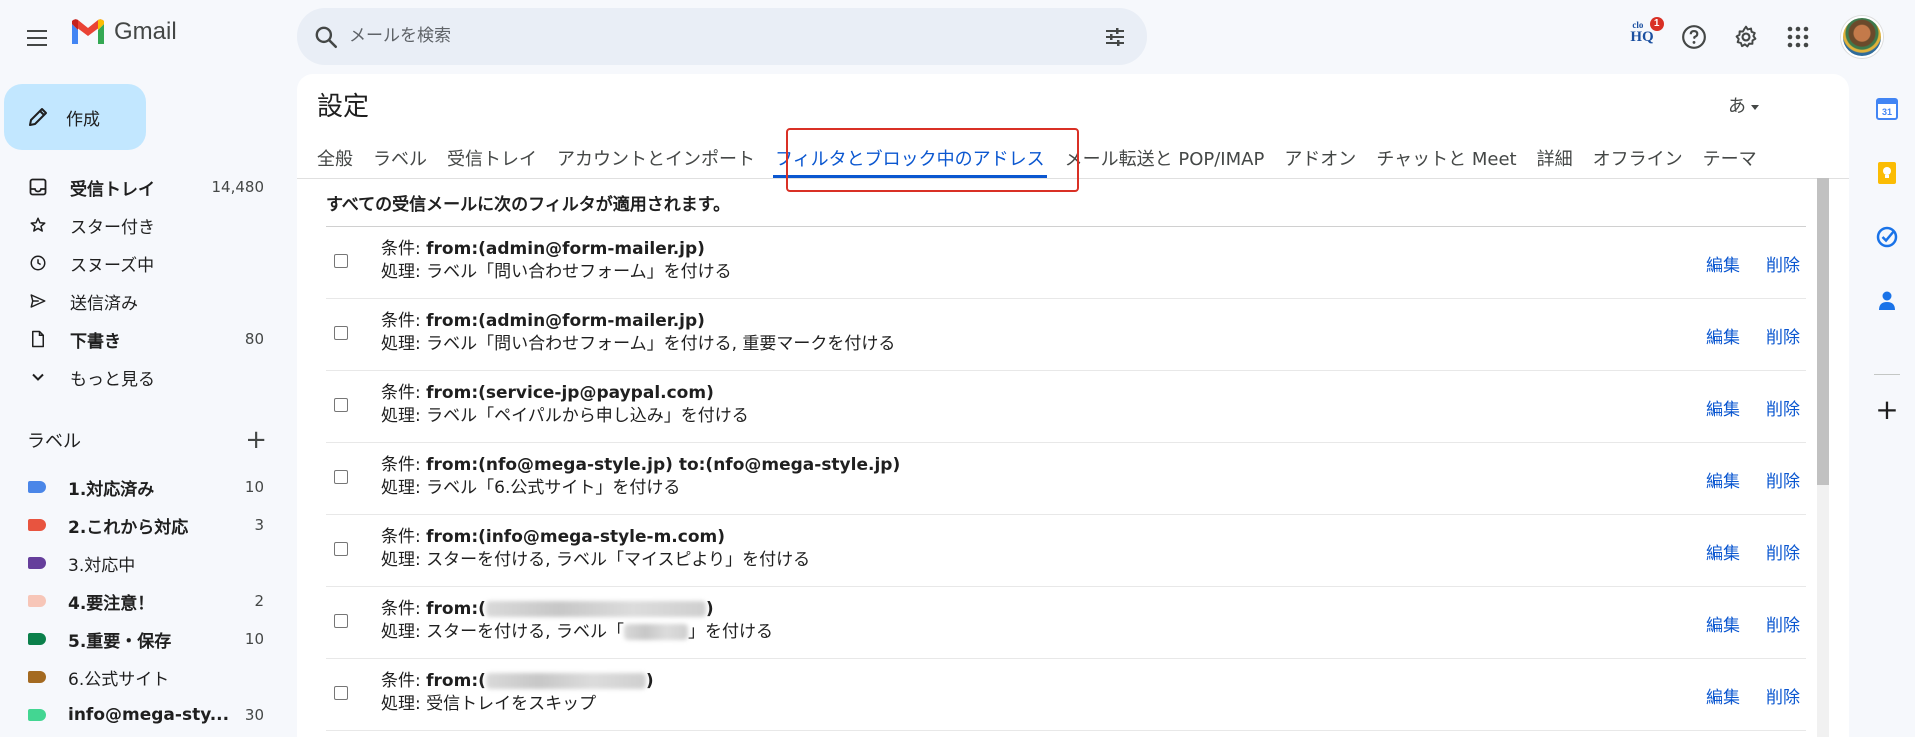 The width and height of the screenshot is (1915, 737). I want to click on label-item: info@mega-sty... 30, so click(140, 715).